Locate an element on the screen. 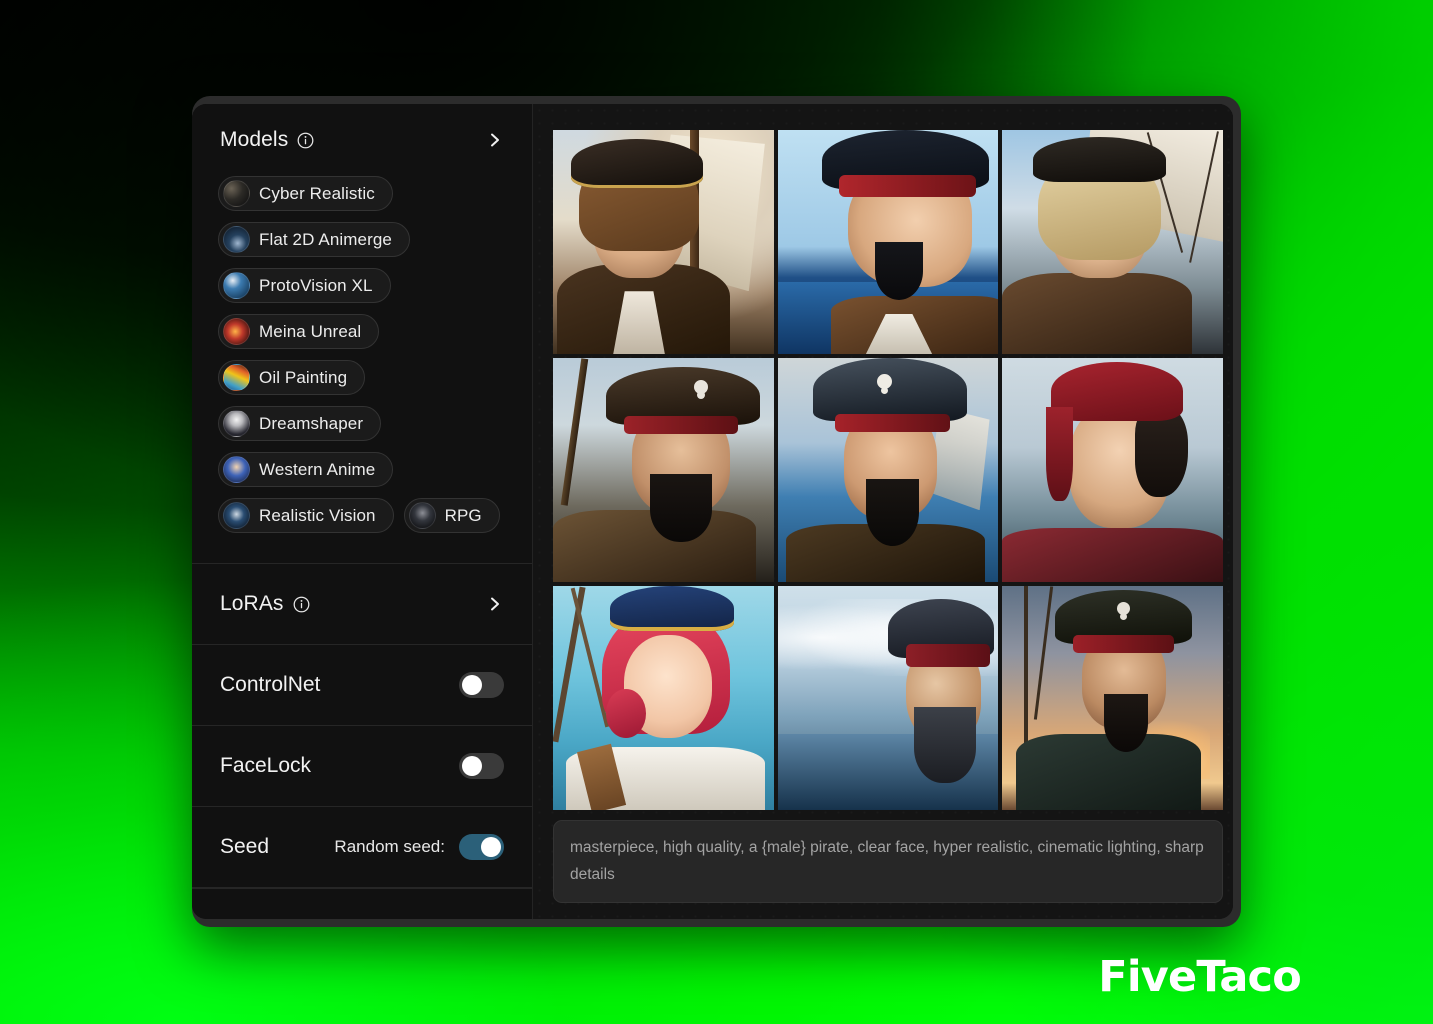 Image resolution: width=1433 pixels, height=1024 pixels. models-title: Models is located at coordinates (254, 139).